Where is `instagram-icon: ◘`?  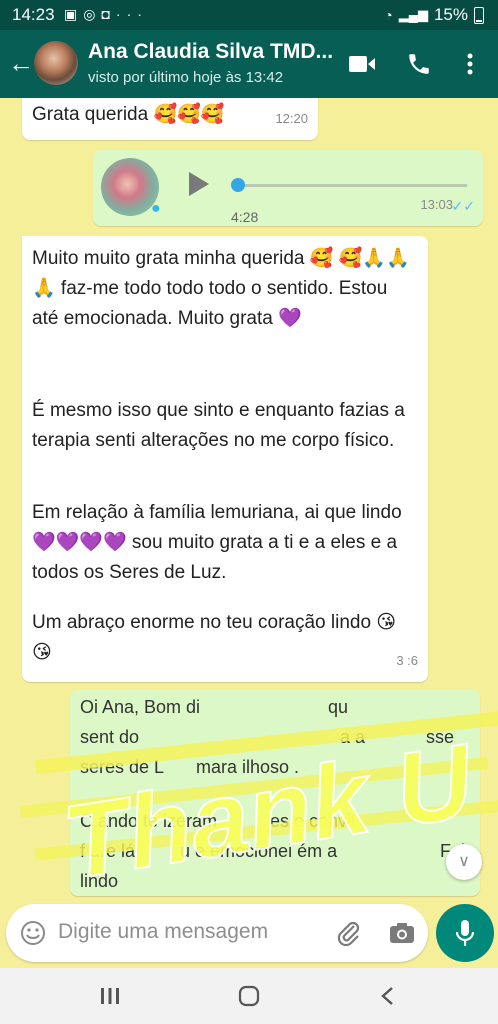
instagram-icon: ◘ is located at coordinates (108, 14).